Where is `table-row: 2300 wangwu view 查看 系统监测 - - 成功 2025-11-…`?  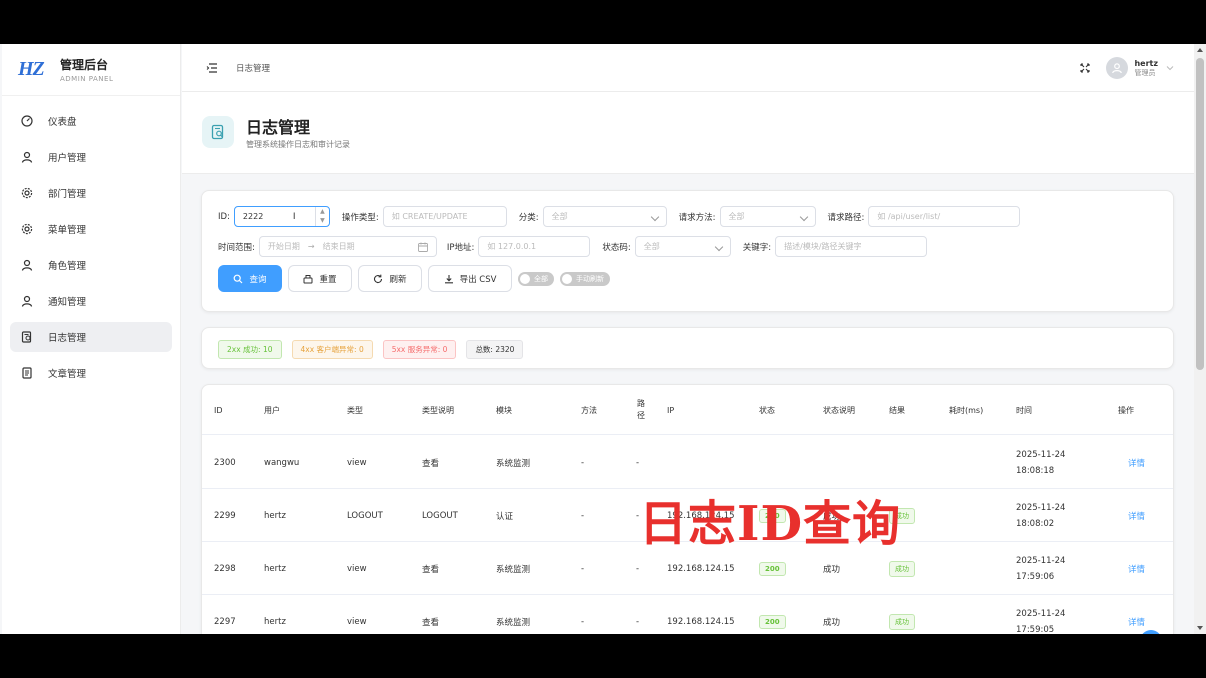
table-row: 2300 wangwu view 查看 系统监测 - - 成功 2025-11-… is located at coordinates (687, 462).